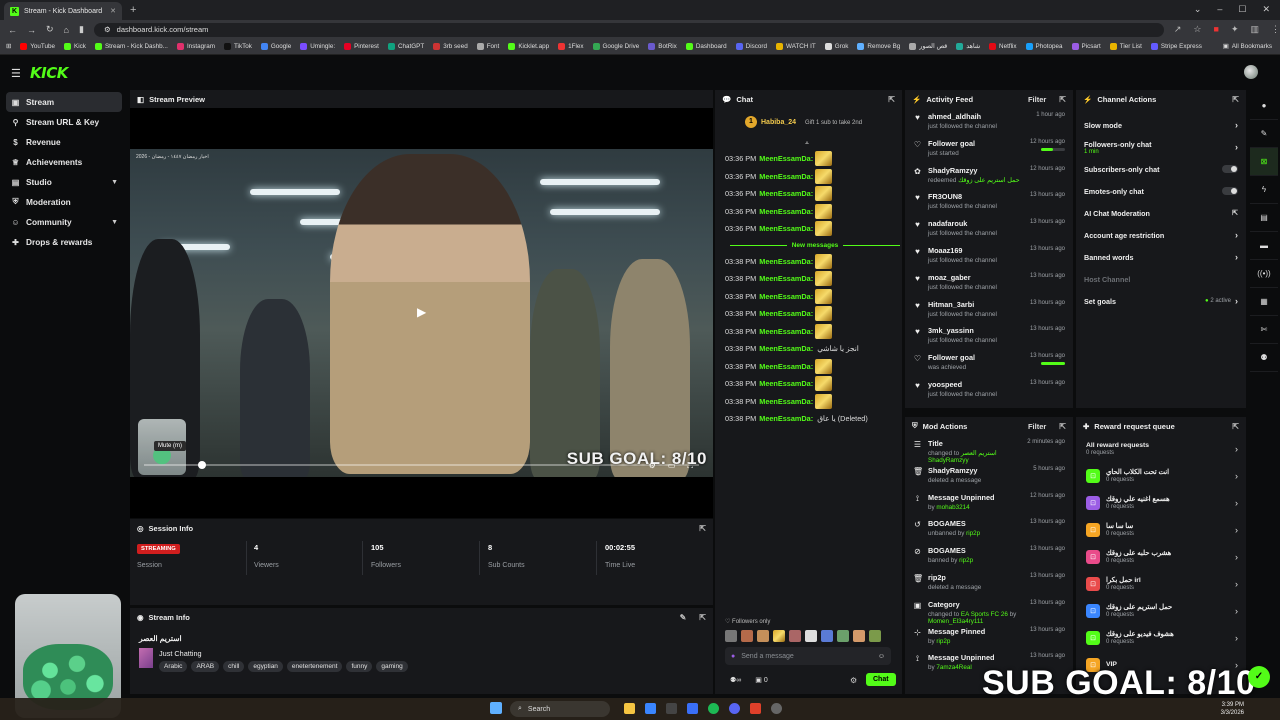 This screenshot has width=1280, height=720. I want to click on sidebar-icon: ▥, so click(1254, 29).